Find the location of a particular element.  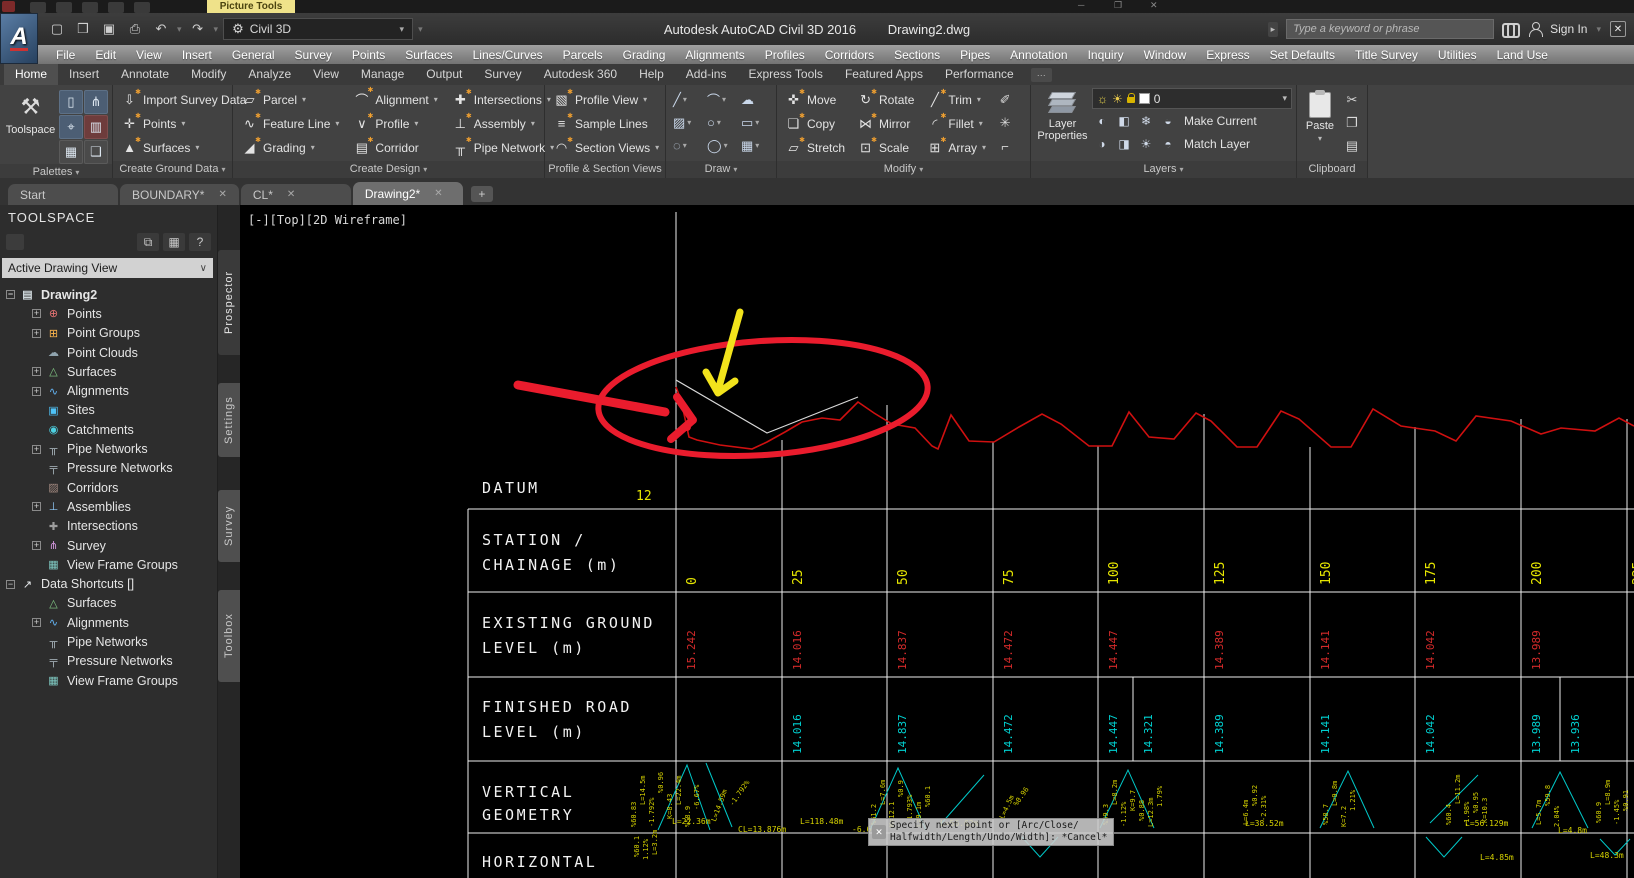

ribbon-tab-manage: Manage is located at coordinates (382, 74).